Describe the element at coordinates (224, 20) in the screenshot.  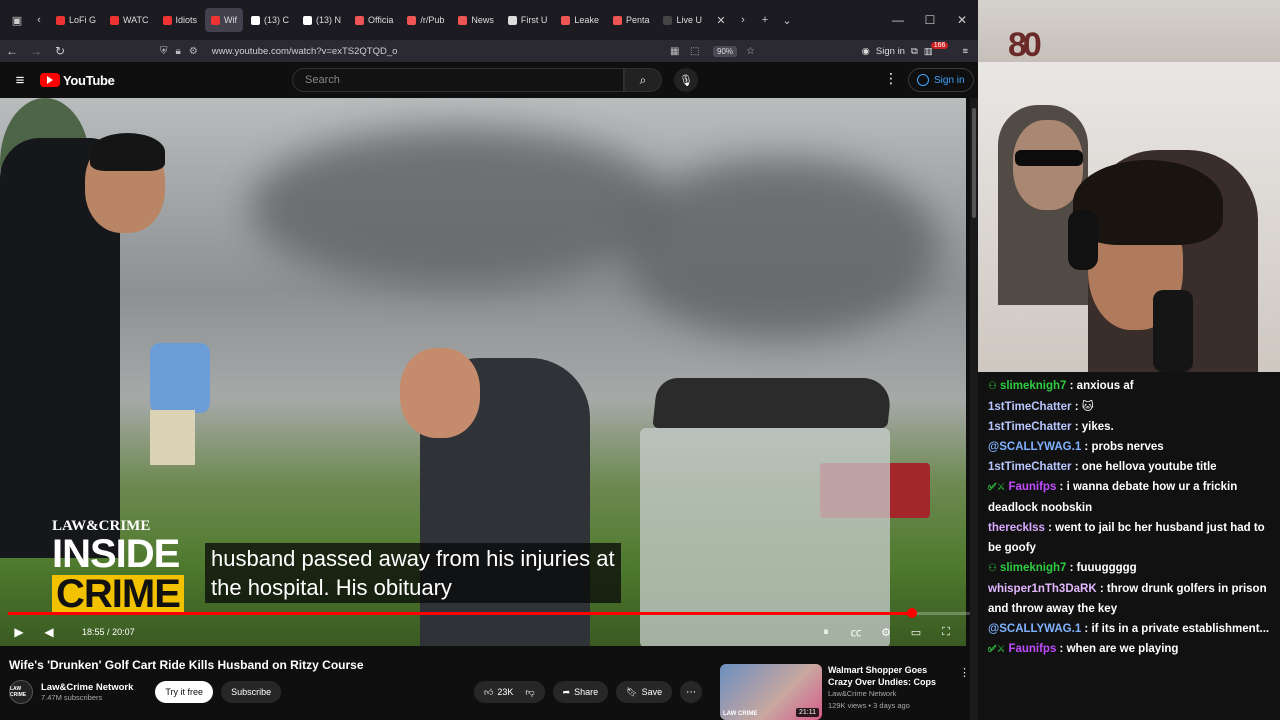
I see `browser-tab: Wif` at that location.